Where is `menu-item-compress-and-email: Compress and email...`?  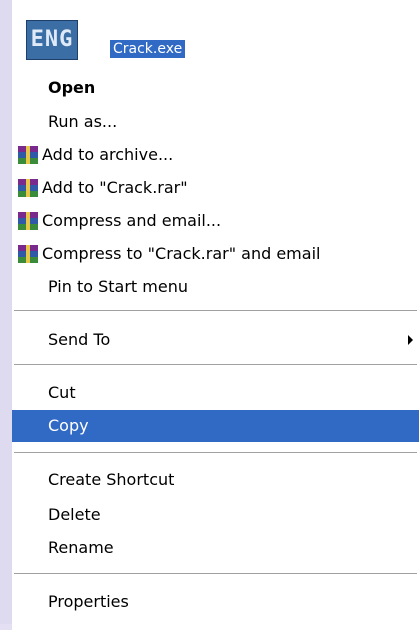
menu-item-compress-and-email: Compress and email... is located at coordinates (215, 221).